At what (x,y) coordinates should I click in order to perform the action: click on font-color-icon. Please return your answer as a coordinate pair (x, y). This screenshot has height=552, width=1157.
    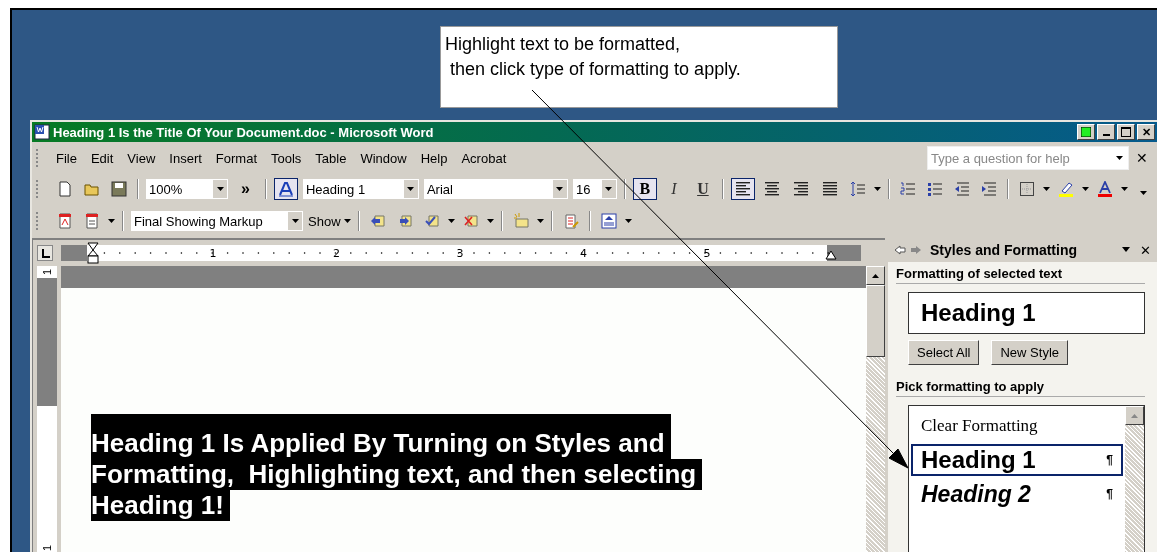
    Looking at the image, I should click on (1104, 189).